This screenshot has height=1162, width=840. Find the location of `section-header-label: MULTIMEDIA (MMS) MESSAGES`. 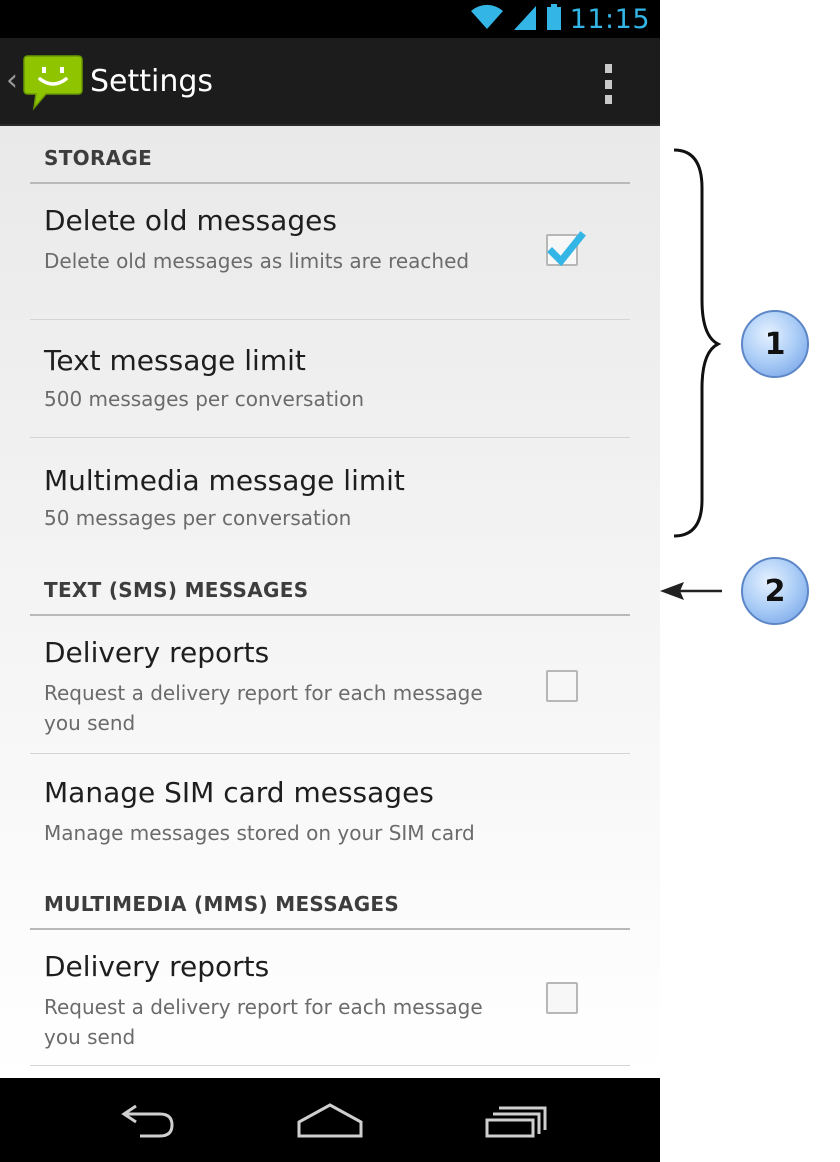

section-header-label: MULTIMEDIA (MMS) MESSAGES is located at coordinates (222, 904).